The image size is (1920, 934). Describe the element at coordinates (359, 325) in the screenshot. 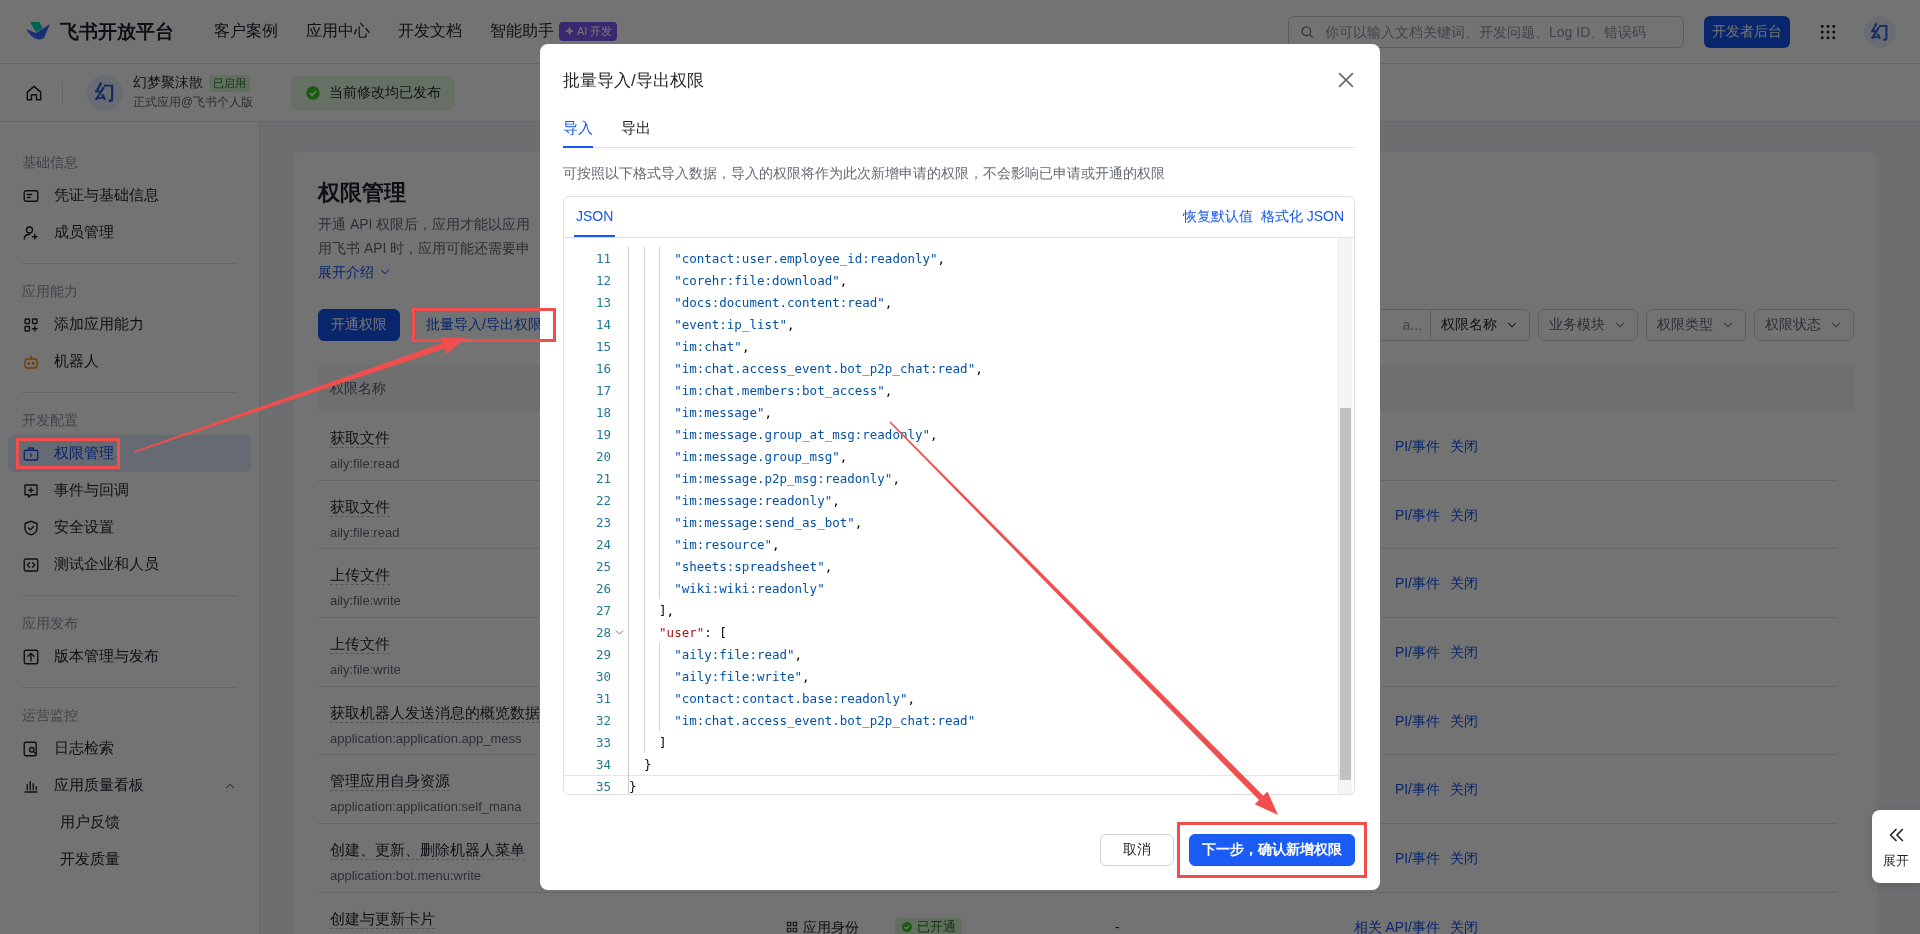

I see `button: 开通权限` at that location.